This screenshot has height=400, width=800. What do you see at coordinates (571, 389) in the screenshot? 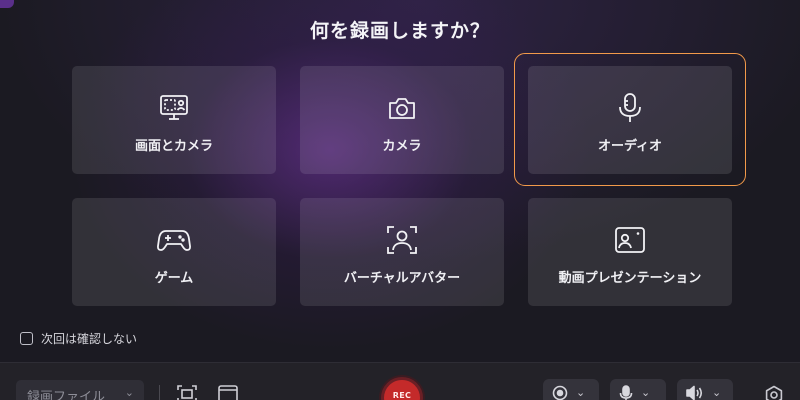
I see `webcam-dropdown: ⌄` at bounding box center [571, 389].